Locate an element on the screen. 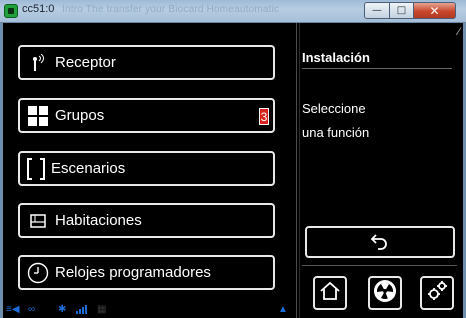 This screenshot has height=318, width=466. maximize-button: □ is located at coordinates (402, 10).